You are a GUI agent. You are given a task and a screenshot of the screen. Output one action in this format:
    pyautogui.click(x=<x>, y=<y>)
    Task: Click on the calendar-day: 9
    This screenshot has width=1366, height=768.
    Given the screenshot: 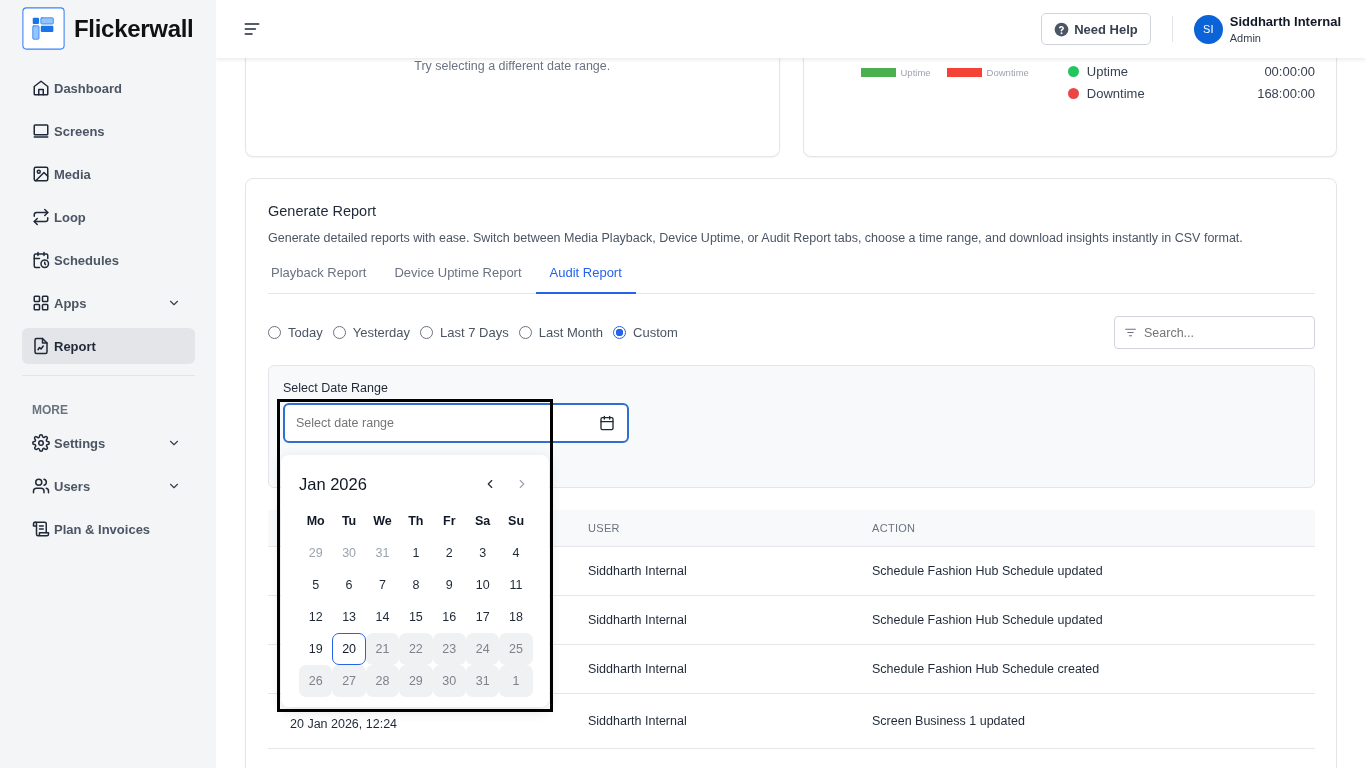 What is the action you would take?
    pyautogui.click(x=449, y=585)
    